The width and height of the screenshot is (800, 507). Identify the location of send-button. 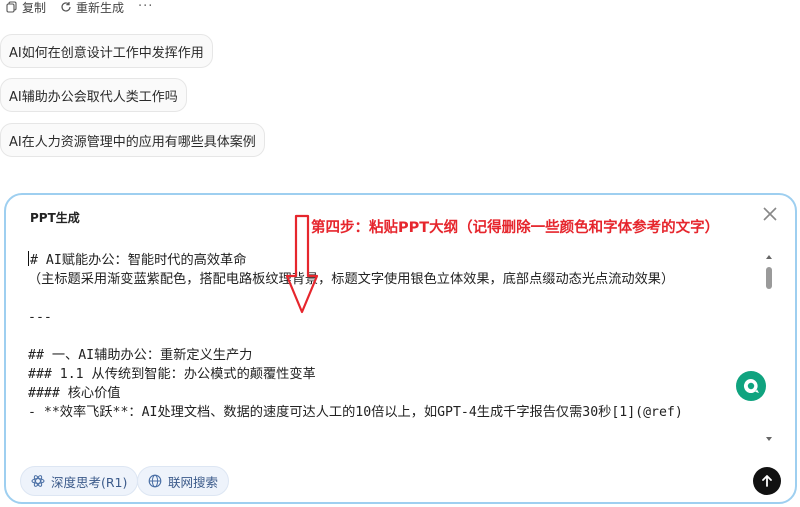
(767, 481).